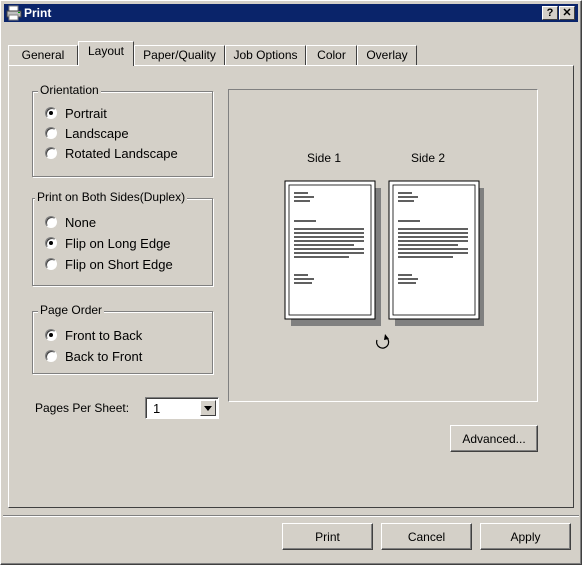 Image resolution: width=582 pixels, height=565 pixels. Describe the element at coordinates (208, 408) in the screenshot. I see `dropdown-arrow-icon` at that location.